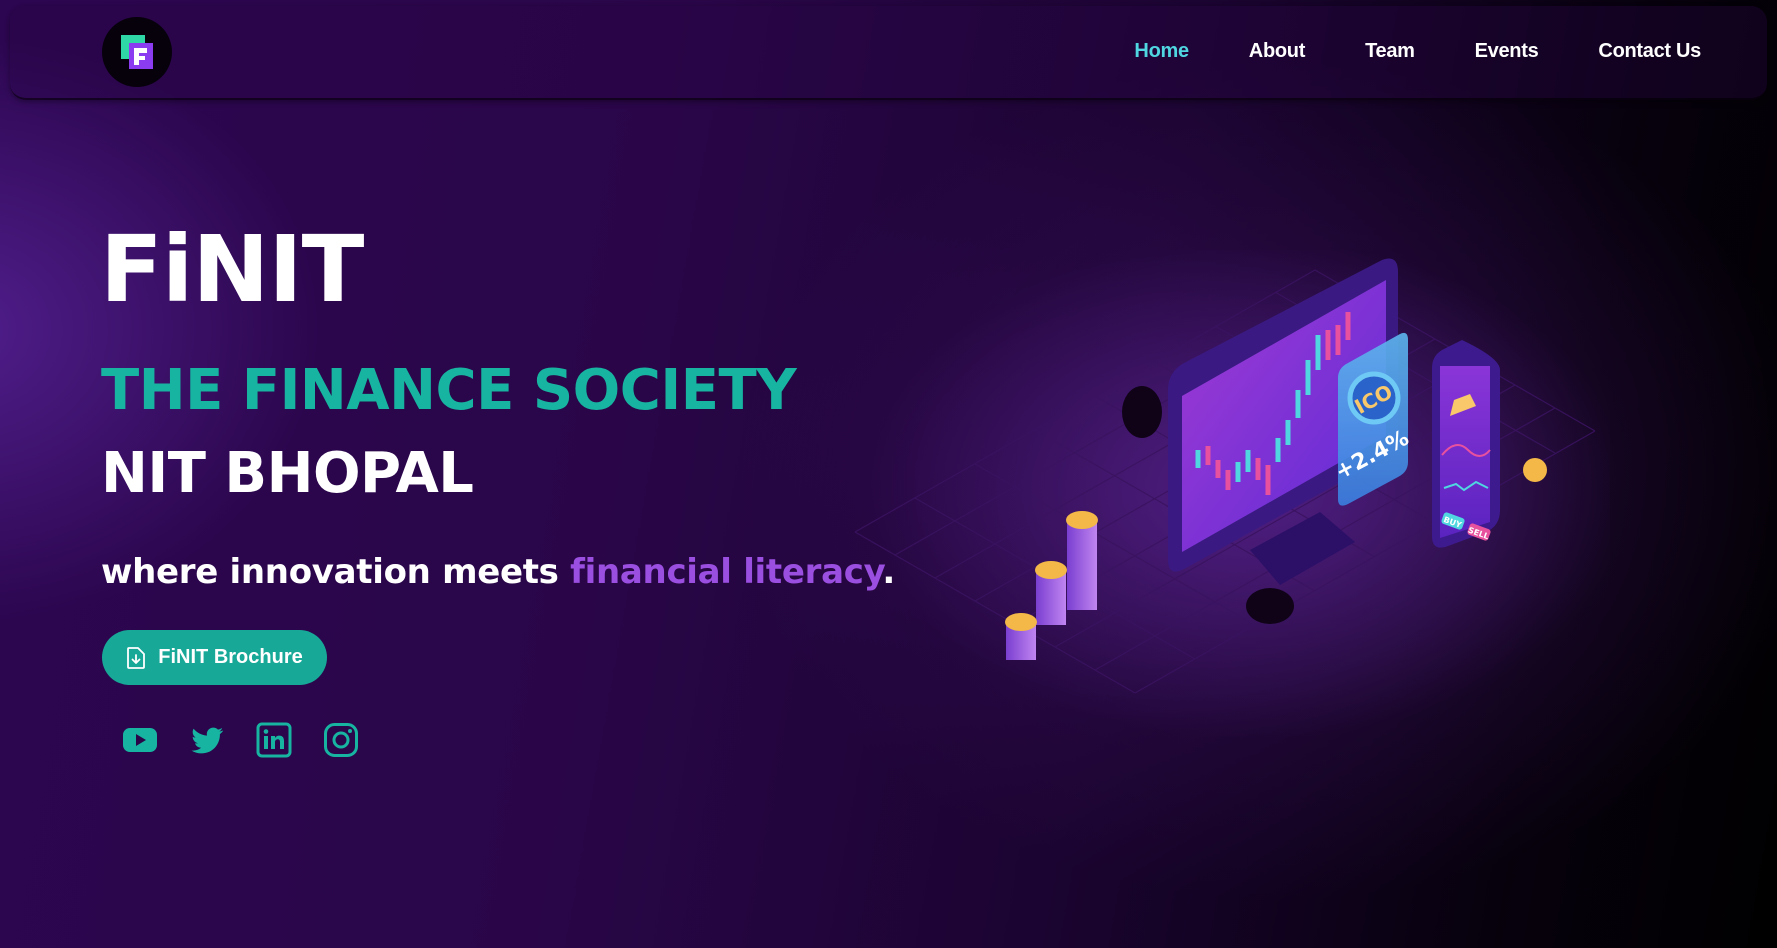 This screenshot has height=948, width=1777. Describe the element at coordinates (287, 473) in the screenshot. I see `hero-subtitle-college: NIT BHOPAL` at that location.